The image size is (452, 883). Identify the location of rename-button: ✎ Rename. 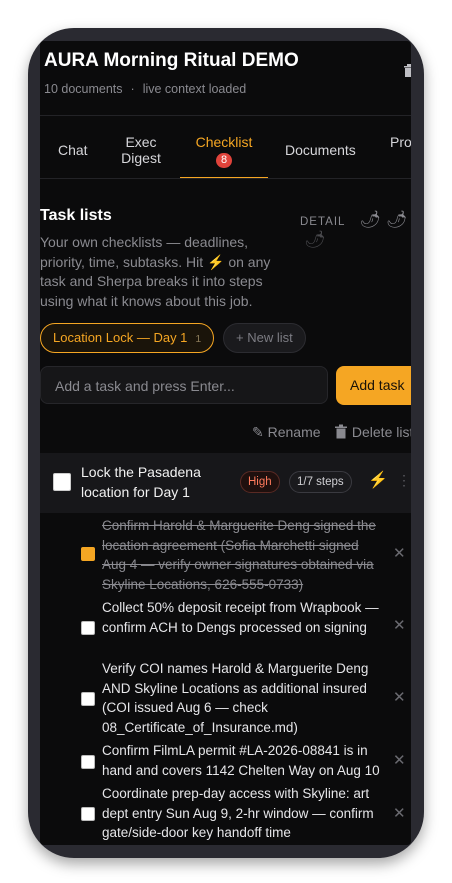
(286, 432).